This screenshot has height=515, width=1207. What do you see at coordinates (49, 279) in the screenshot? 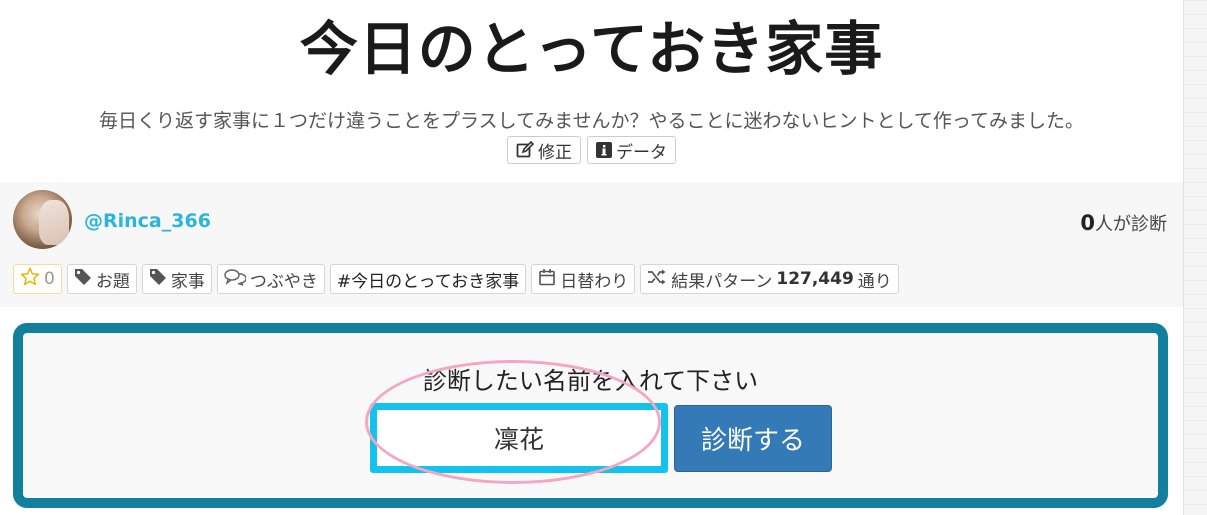
I see `favorite-count: 0` at bounding box center [49, 279].